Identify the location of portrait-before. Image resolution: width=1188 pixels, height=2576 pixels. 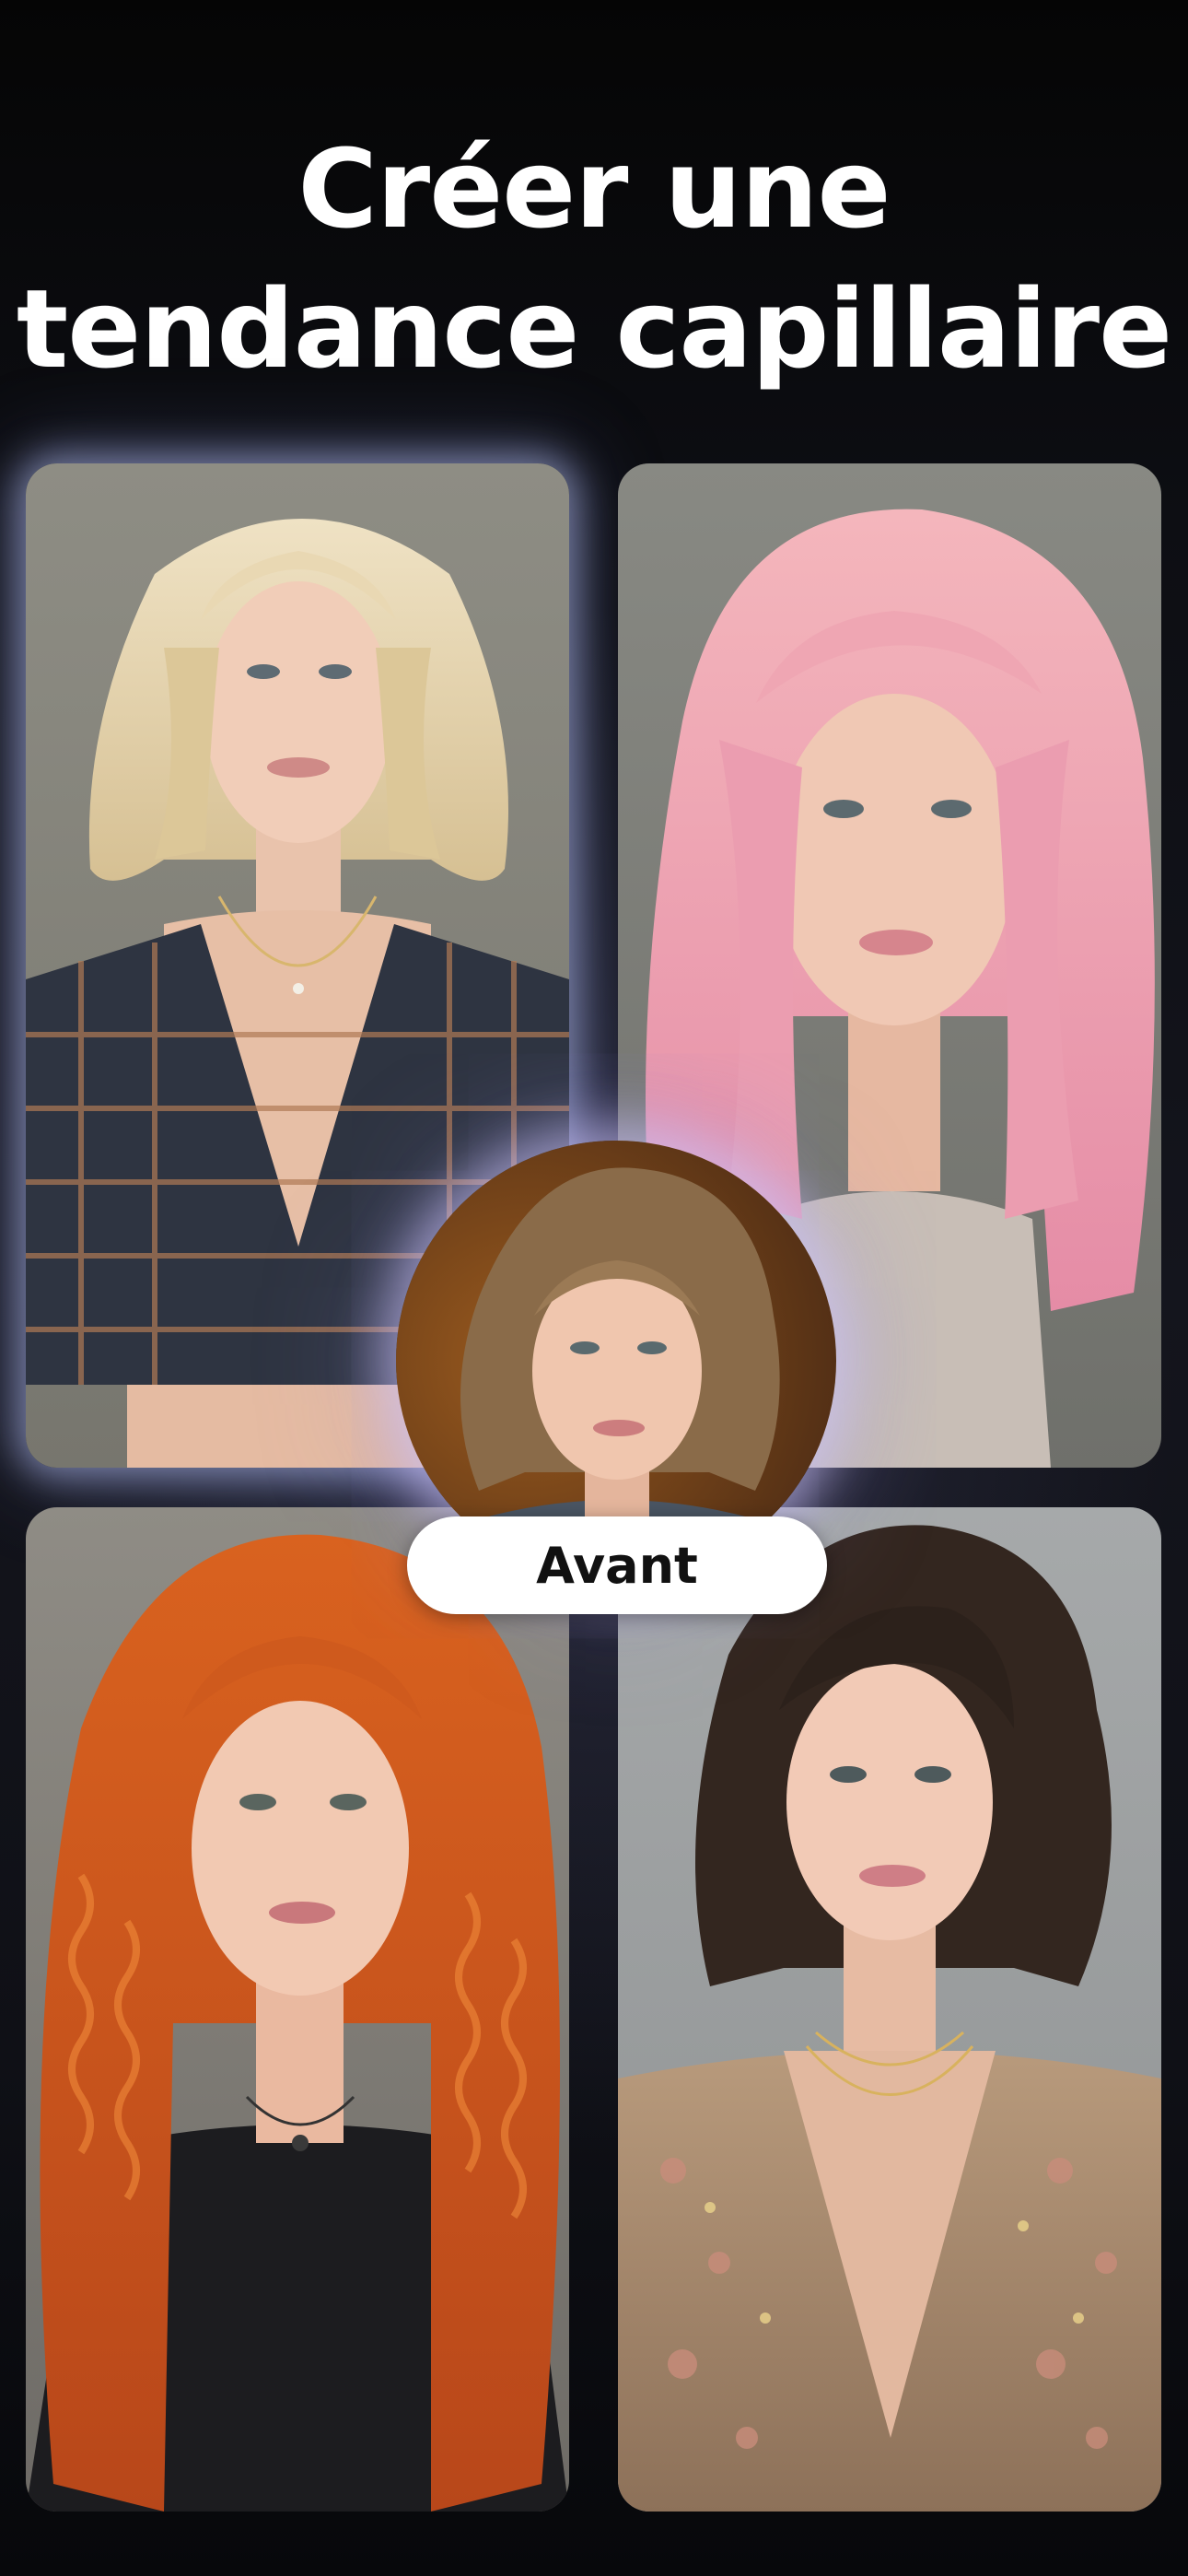
(616, 1361).